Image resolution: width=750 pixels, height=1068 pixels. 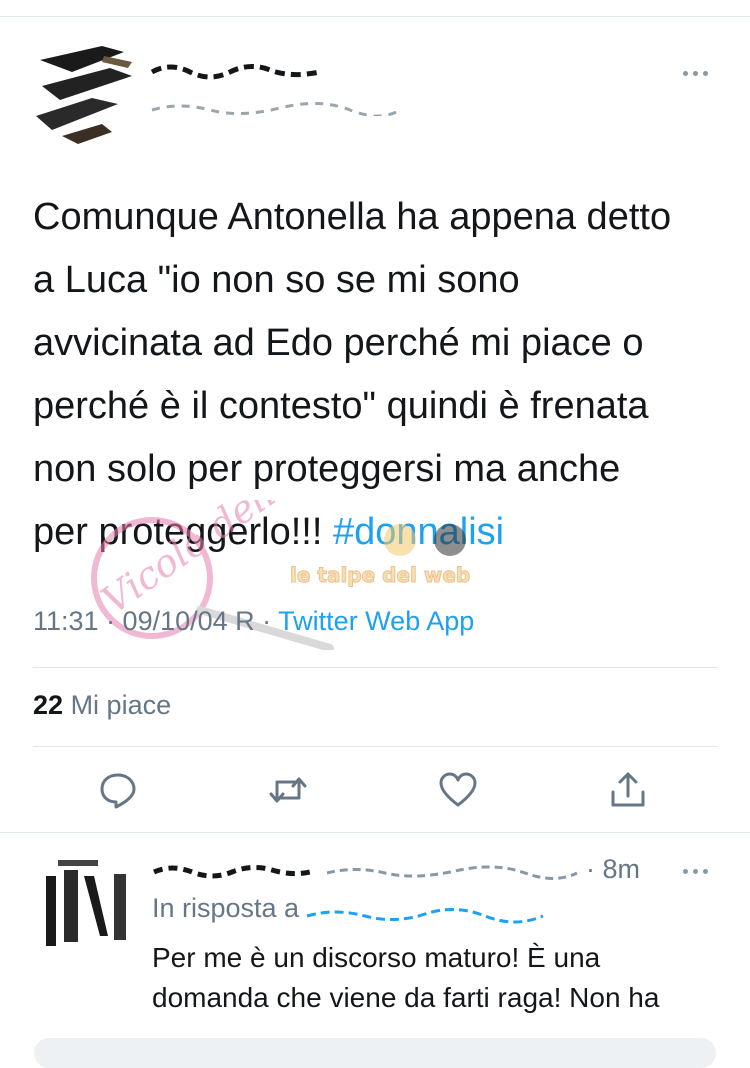 What do you see at coordinates (458, 790) in the screenshot?
I see `like-icon` at bounding box center [458, 790].